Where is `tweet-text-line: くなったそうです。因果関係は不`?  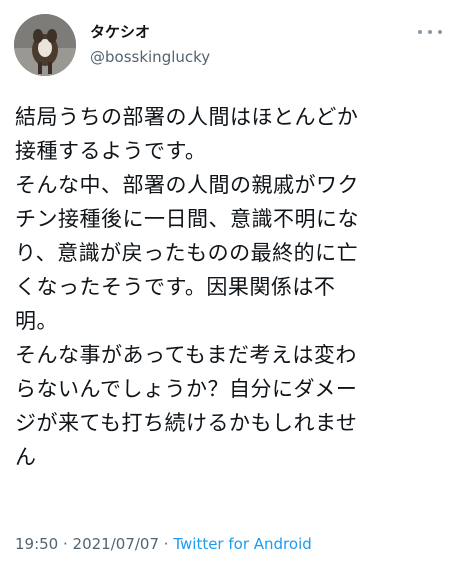
tweet-text-line: くなったそうです。因果関係は不 is located at coordinates (175, 287).